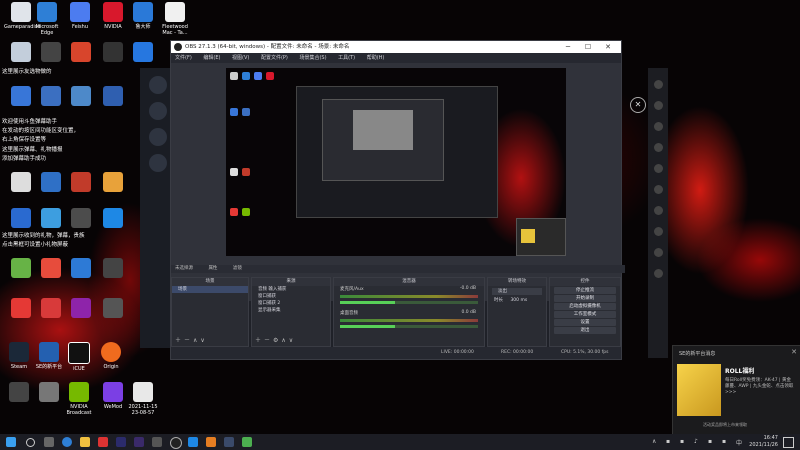 This screenshot has width=800, height=450. Describe the element at coordinates (585, 306) in the screenshot. I see `virtual-camera-button: 启动虚拟摄像机` at that location.